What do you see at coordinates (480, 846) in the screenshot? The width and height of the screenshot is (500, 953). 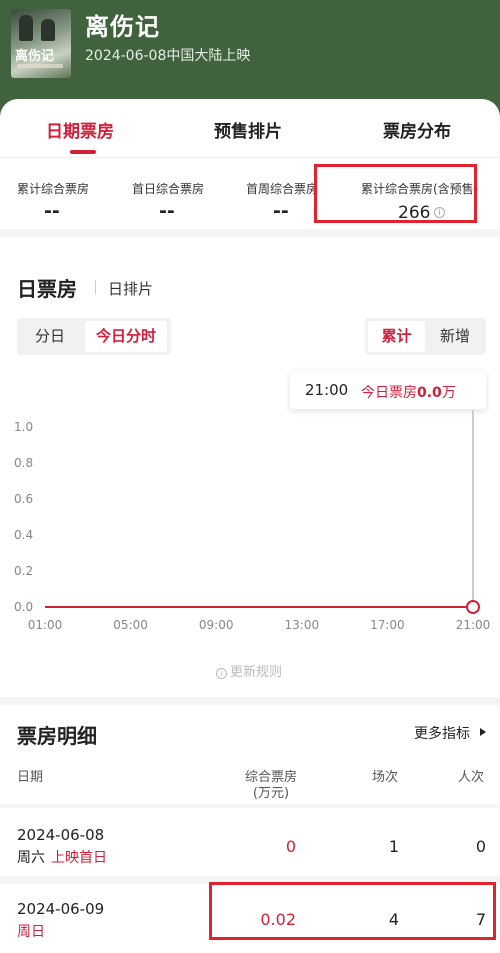 I see `row-people: 0` at bounding box center [480, 846].